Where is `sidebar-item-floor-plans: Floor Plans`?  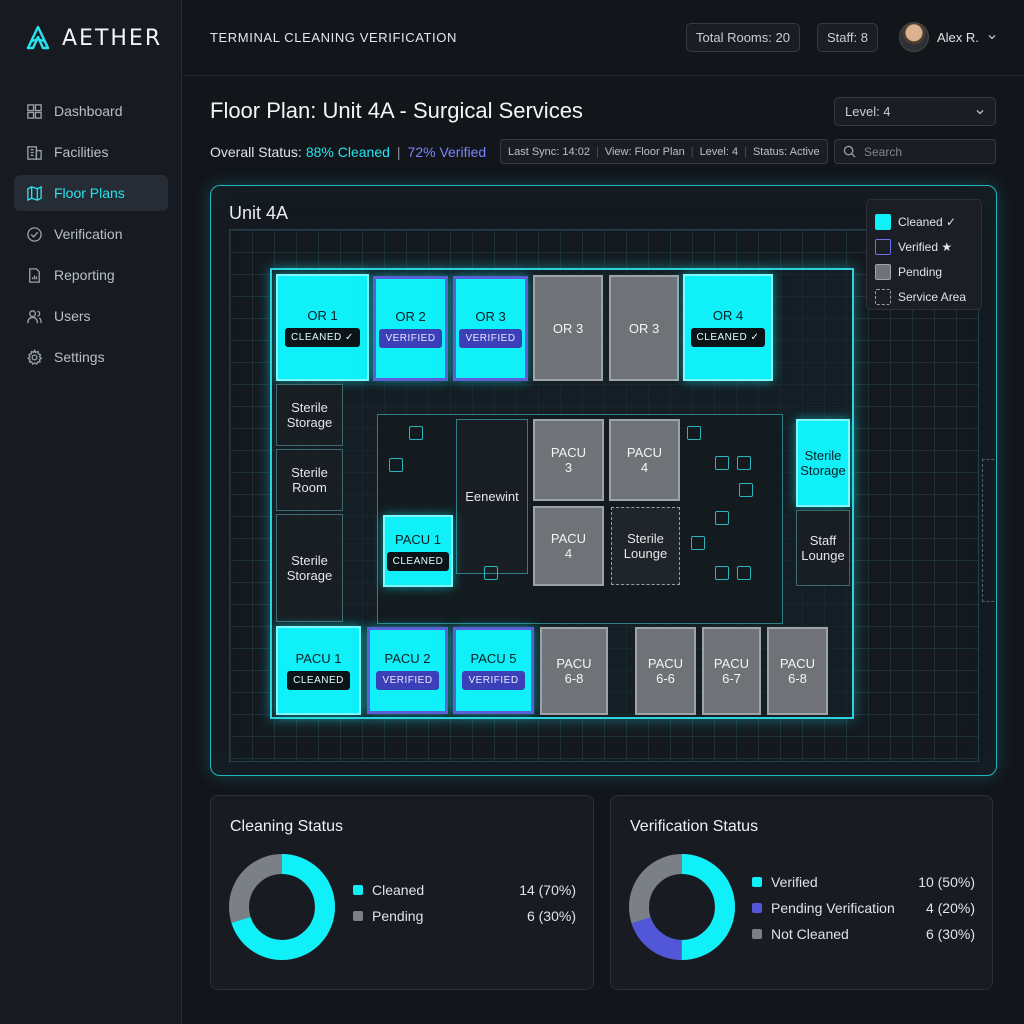 sidebar-item-floor-plans: Floor Plans is located at coordinates (91, 193).